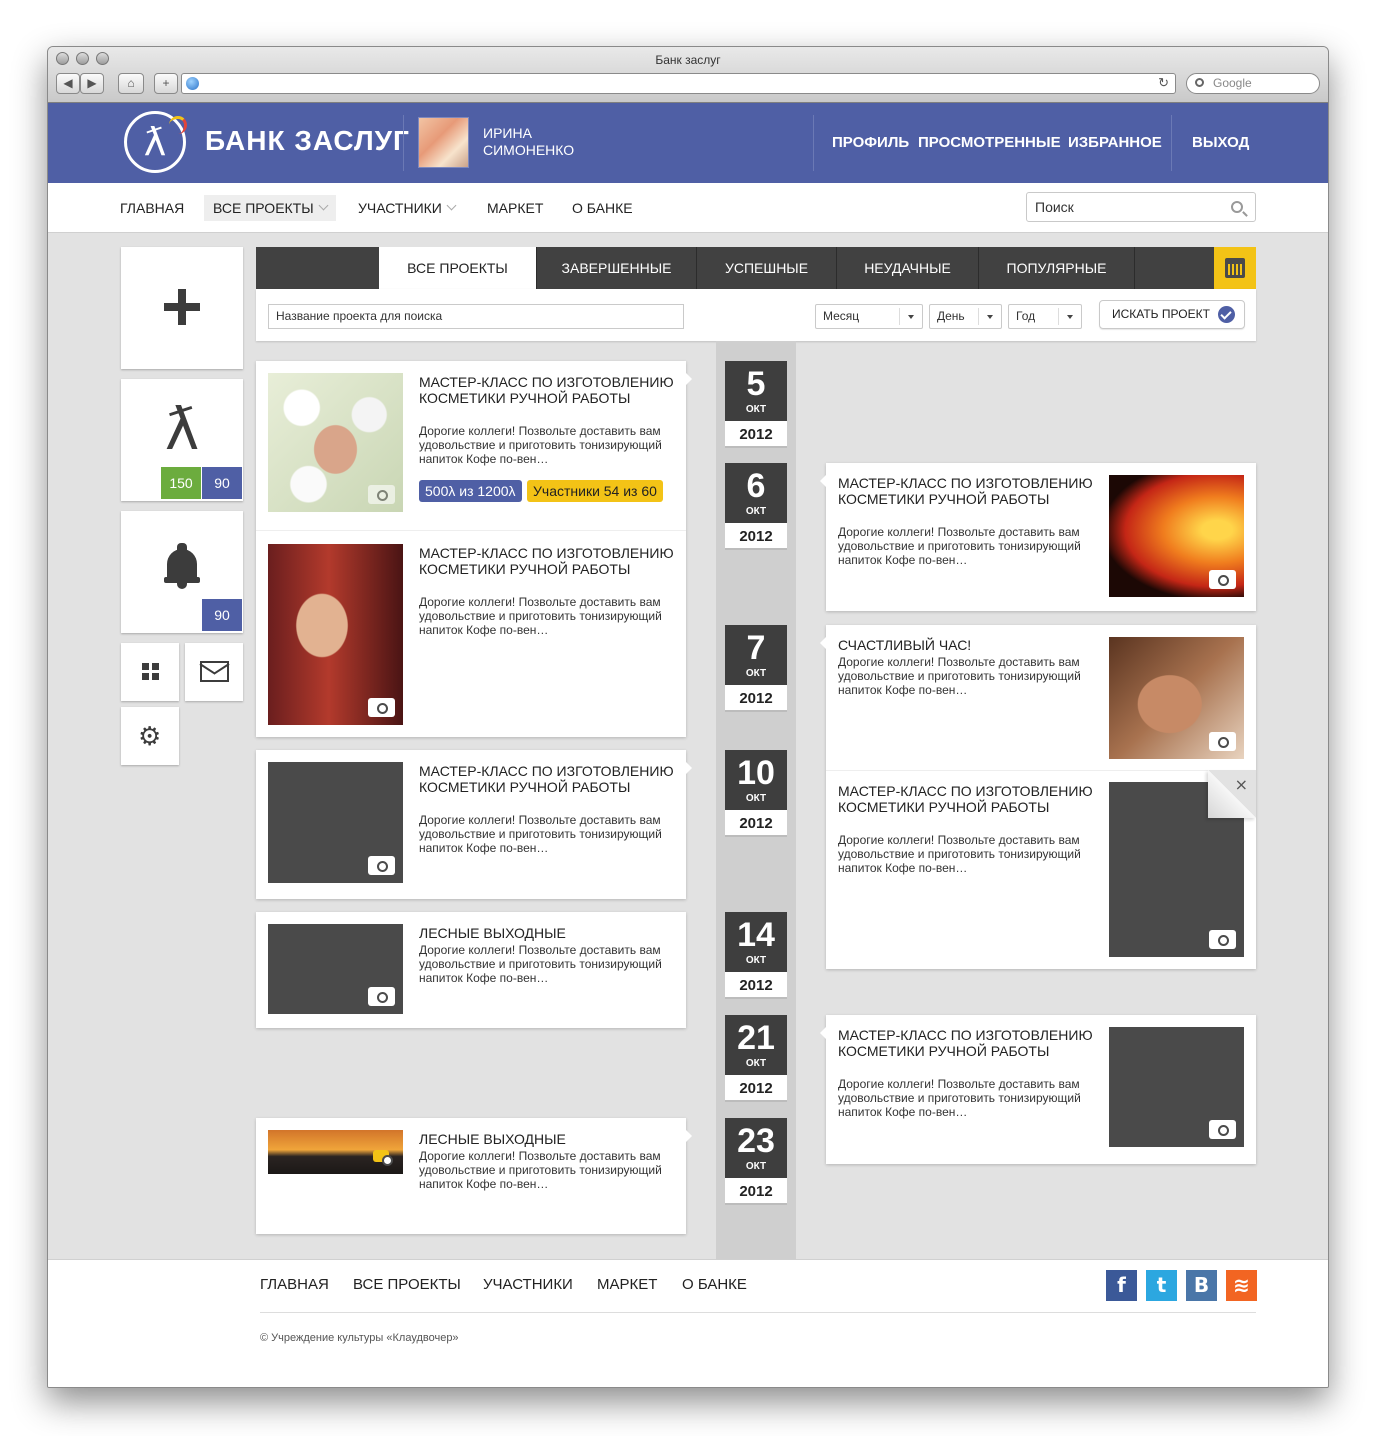 The image size is (1376, 1436). What do you see at coordinates (407, 1284) in the screenshot?
I see `footer-link-all-projects: ВСЕ ПРОЕКТЫ` at bounding box center [407, 1284].